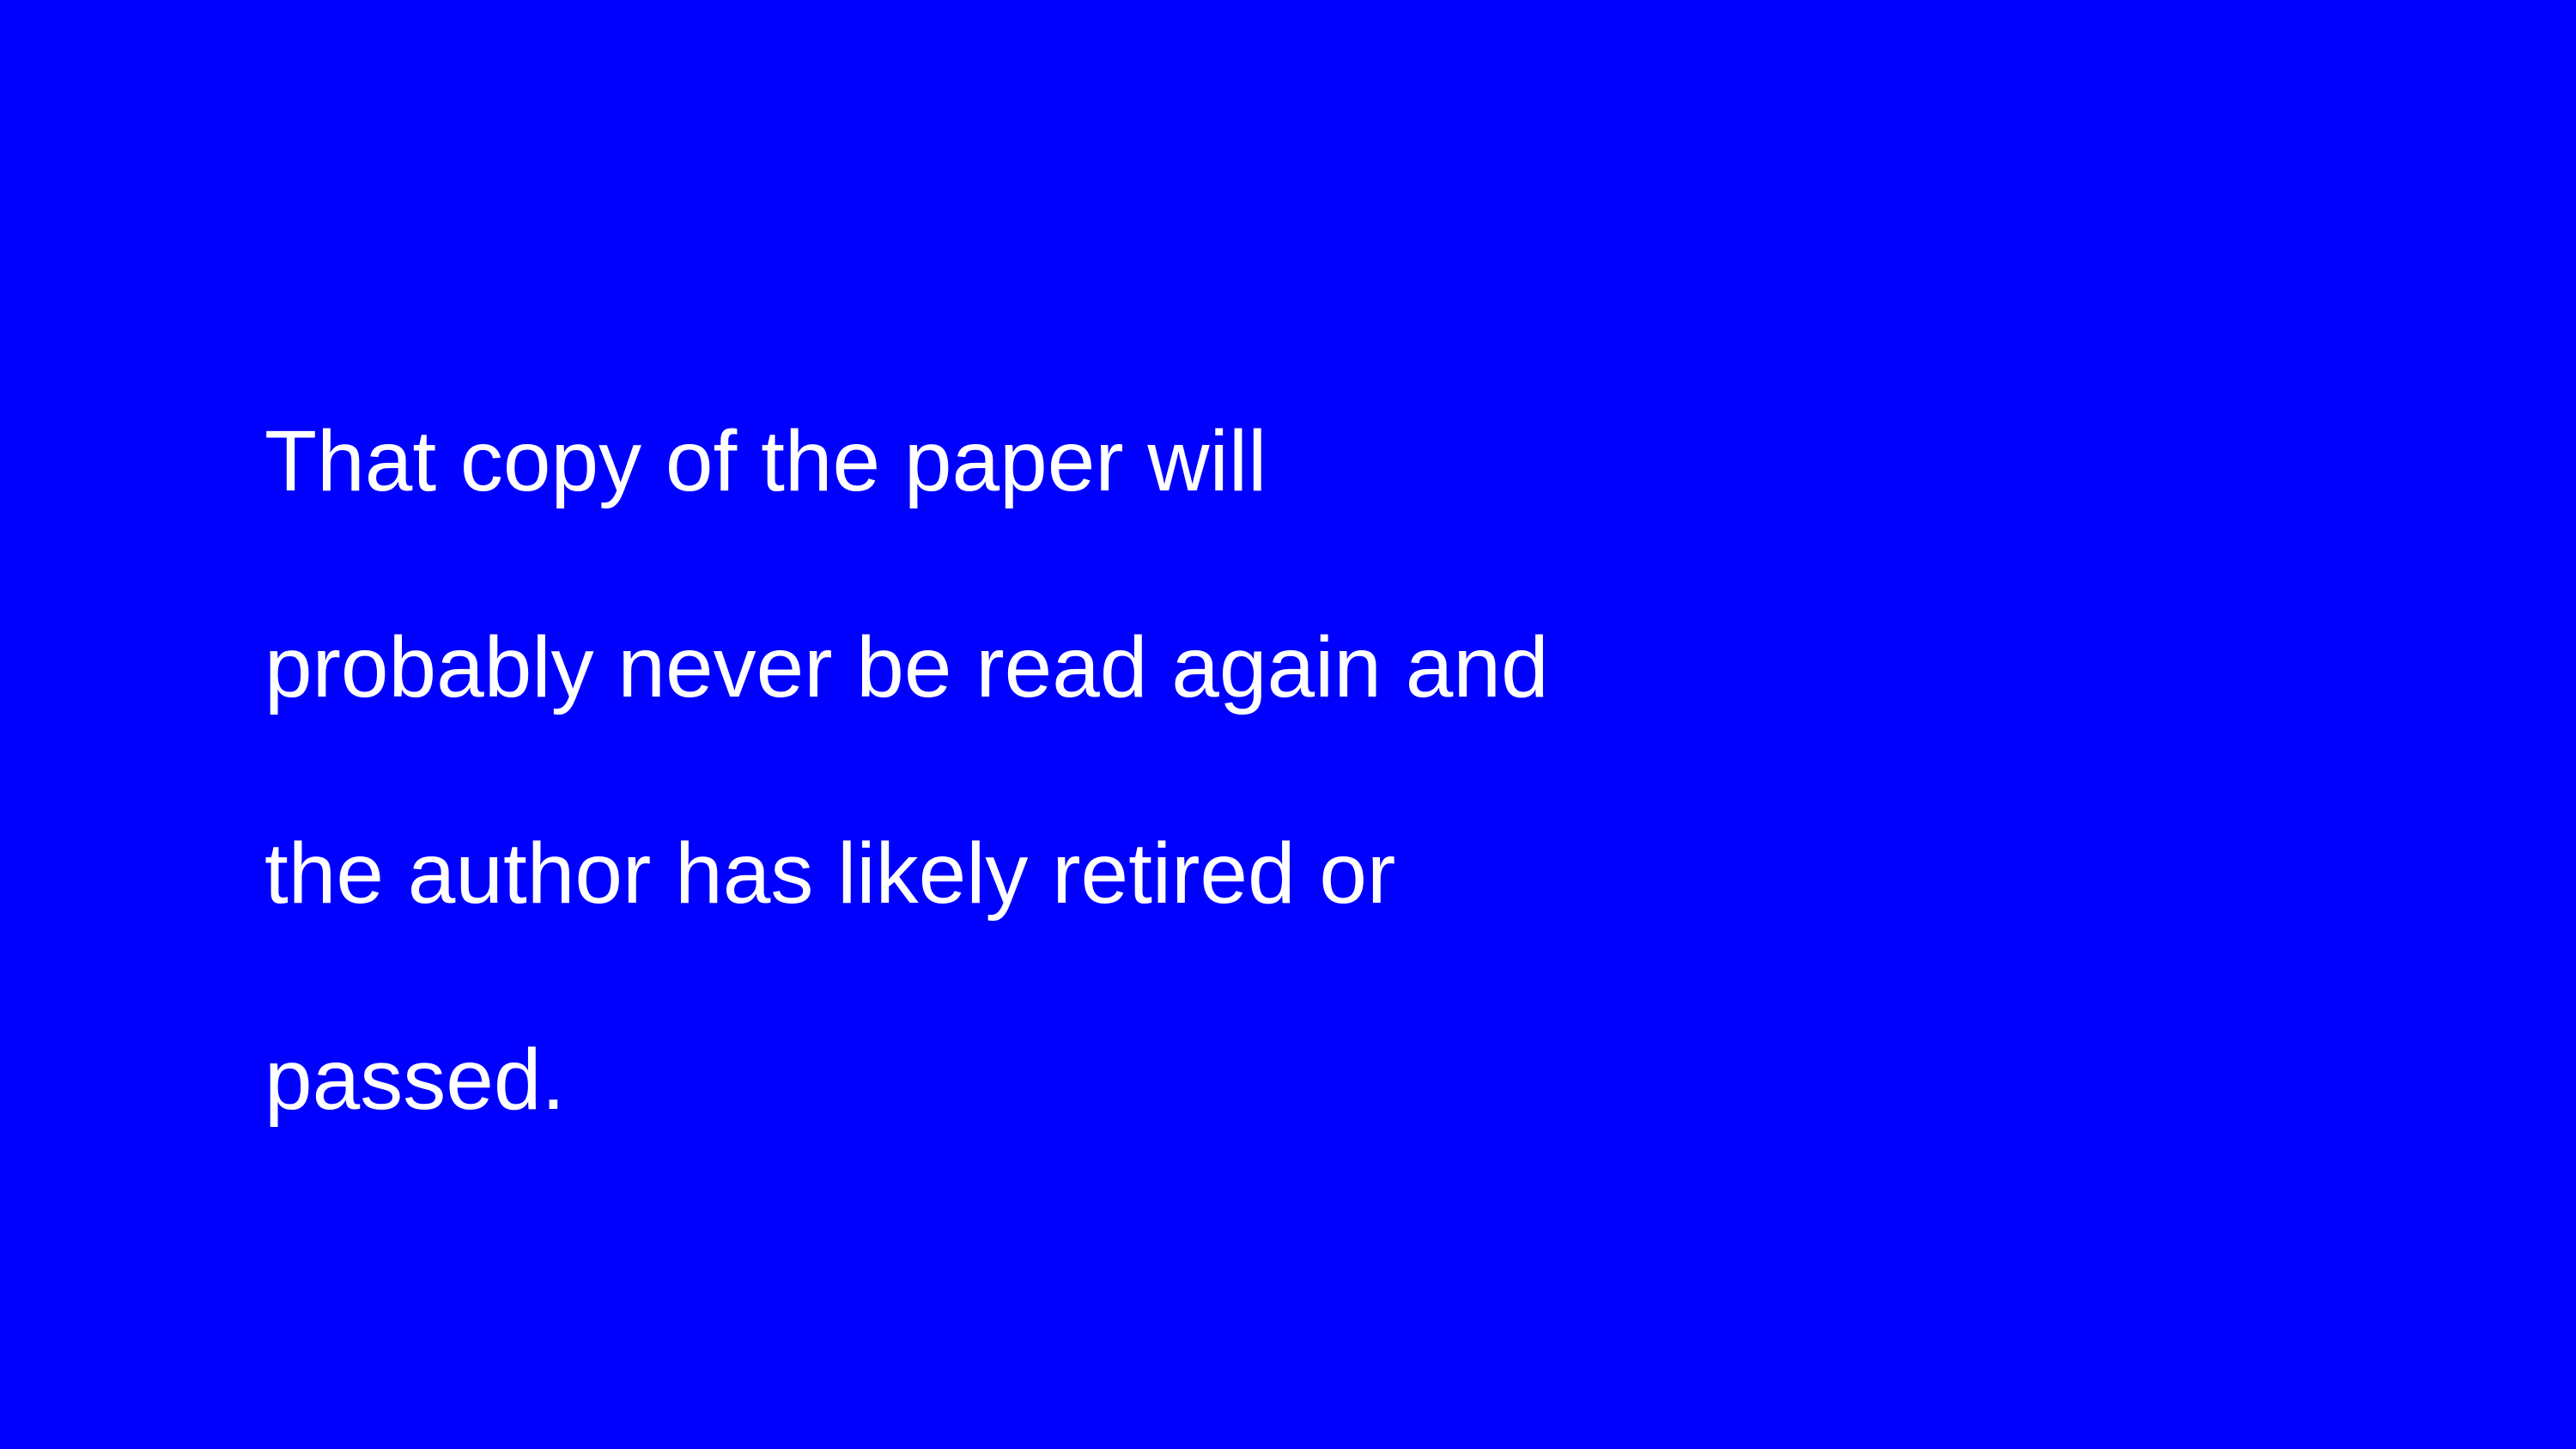  I want to click on slide-text-line-3: the author has likely retired or, so click(830, 873).